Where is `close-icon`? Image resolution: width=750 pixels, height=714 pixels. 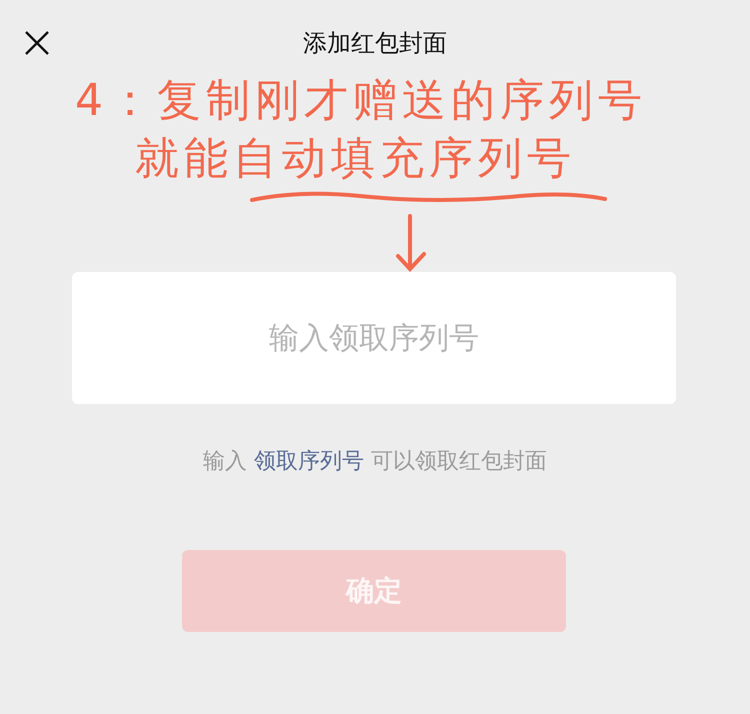 close-icon is located at coordinates (37, 43).